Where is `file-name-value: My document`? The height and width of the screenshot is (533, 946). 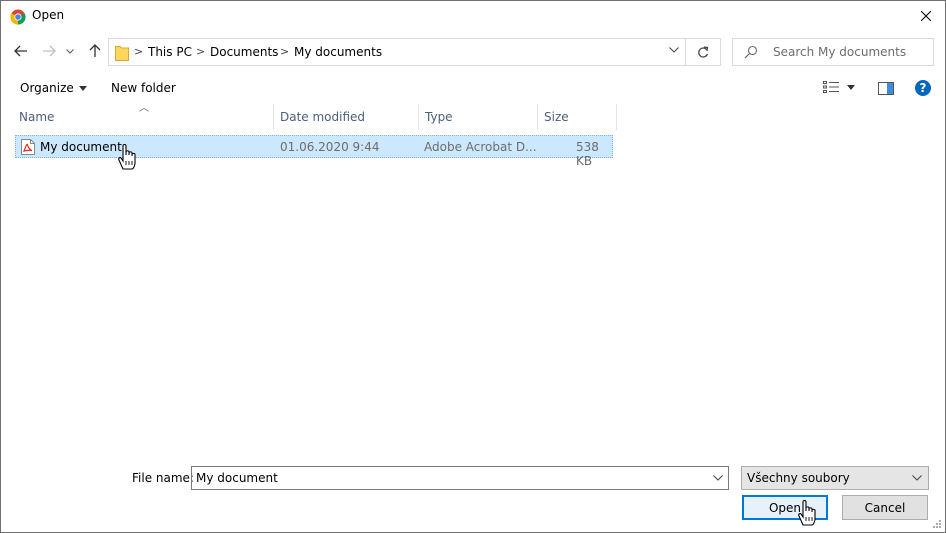
file-name-value: My document is located at coordinates (237, 478).